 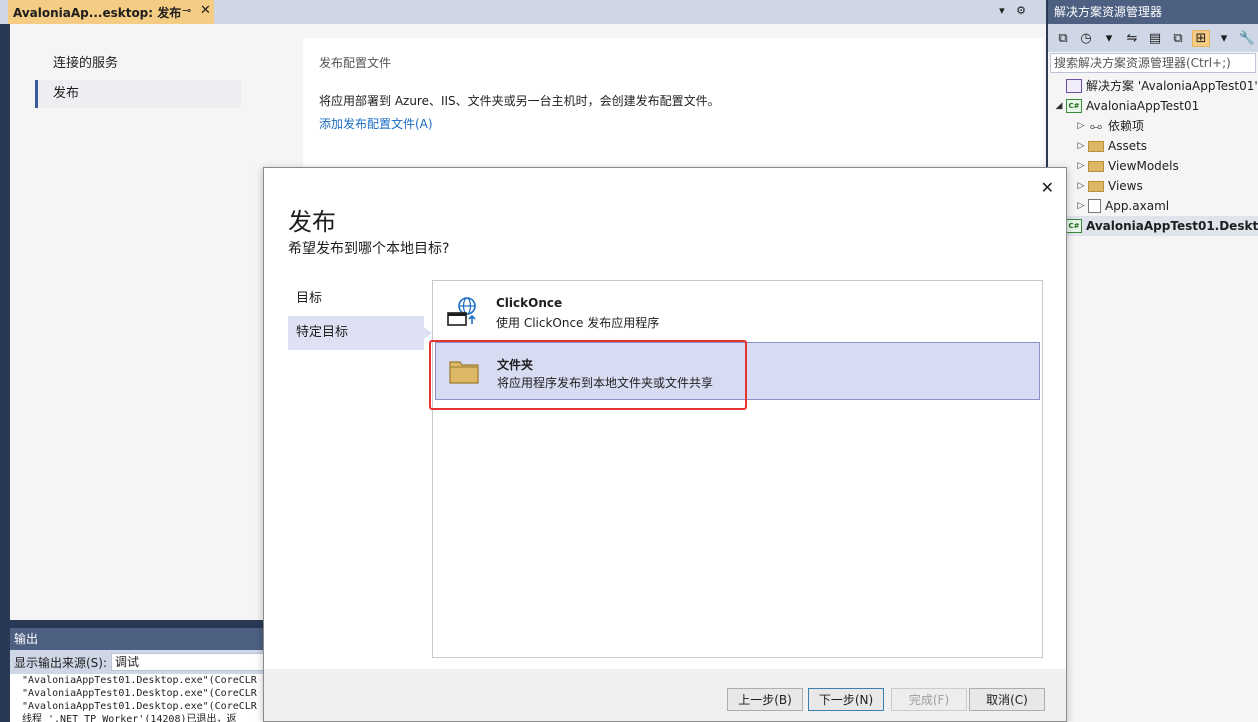 I want to click on nav-item-connected-services: 连接的服务, so click(x=138, y=64).